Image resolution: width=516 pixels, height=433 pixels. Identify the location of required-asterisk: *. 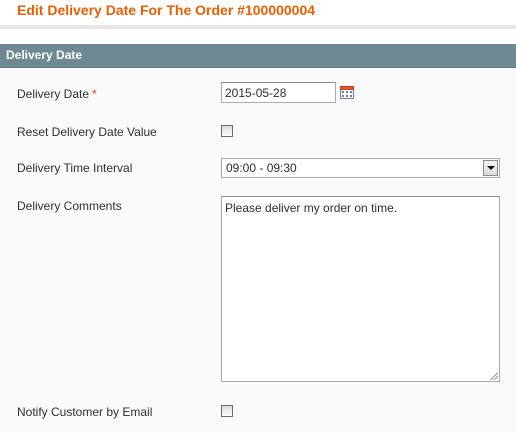
(94, 94).